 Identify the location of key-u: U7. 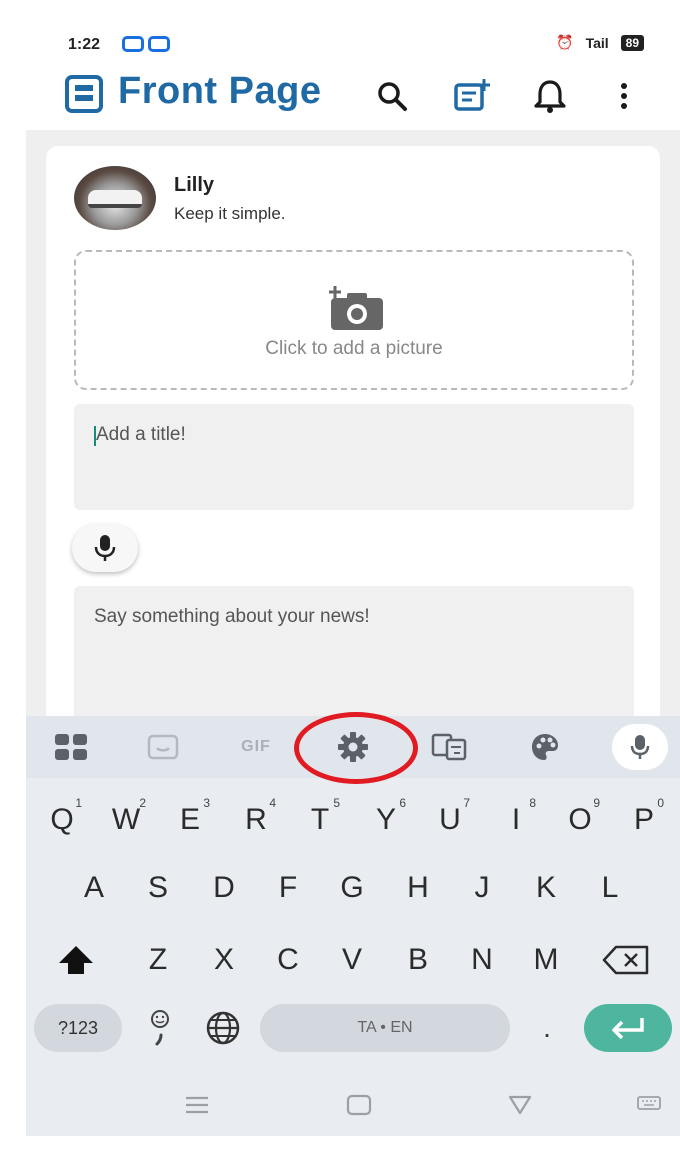
(450, 820).